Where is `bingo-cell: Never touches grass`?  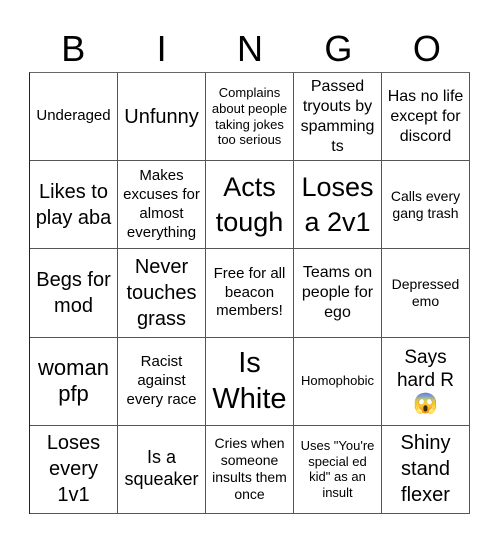 bingo-cell: Never touches grass is located at coordinates (162, 293).